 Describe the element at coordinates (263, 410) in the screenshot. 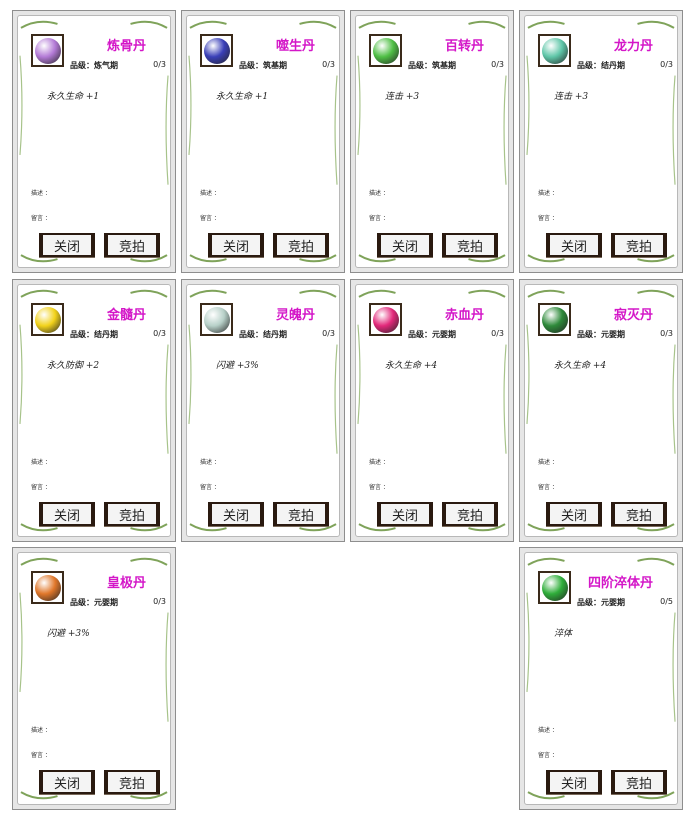

I see `item-card: 灵魄丹 品级：结丹期 0/3 闪避 +3% 描述 ： 留言 ： 关闭 竞拍` at that location.